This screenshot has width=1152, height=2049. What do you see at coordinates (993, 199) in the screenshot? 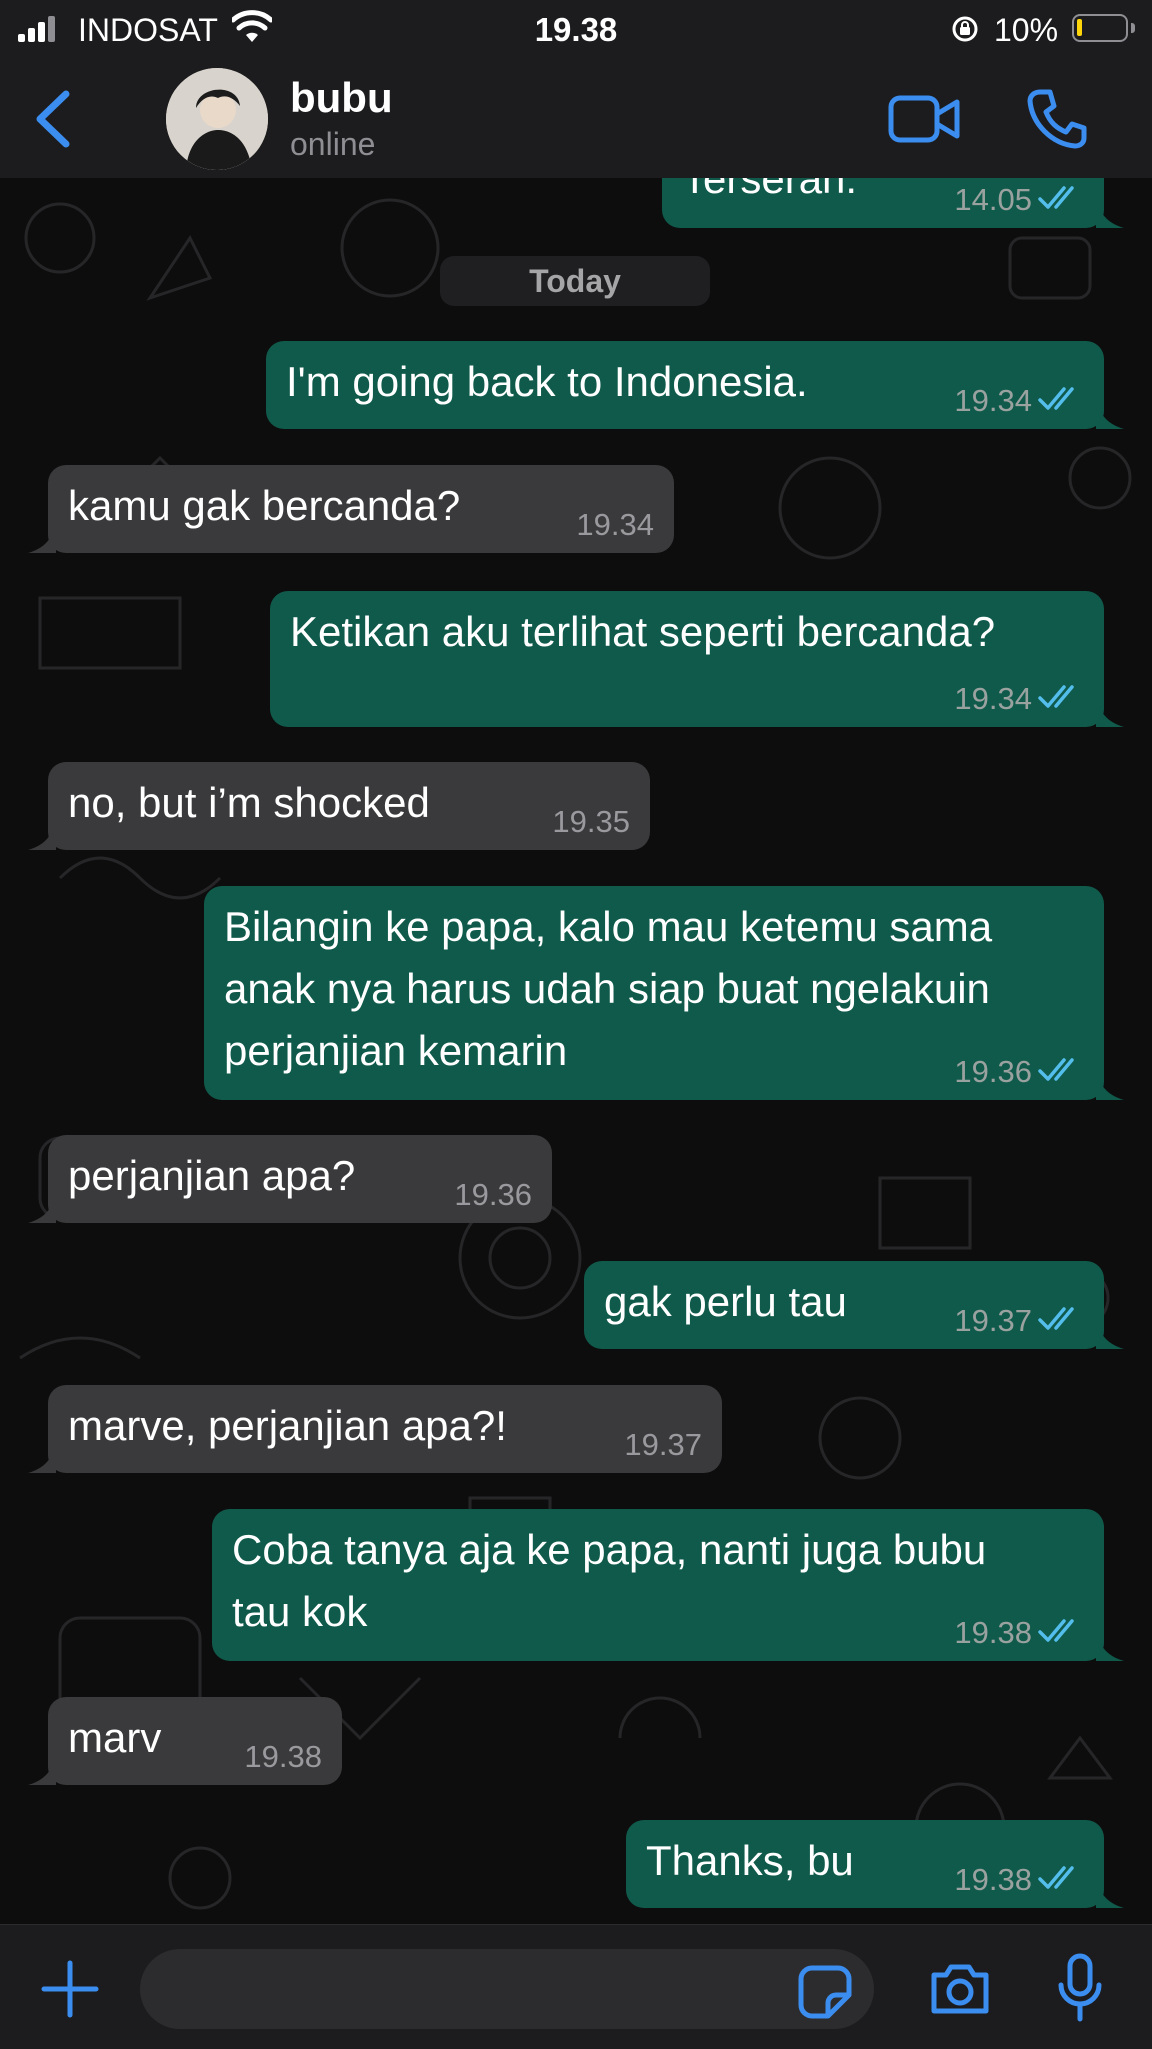
I see `message-time: 14.05` at bounding box center [993, 199].